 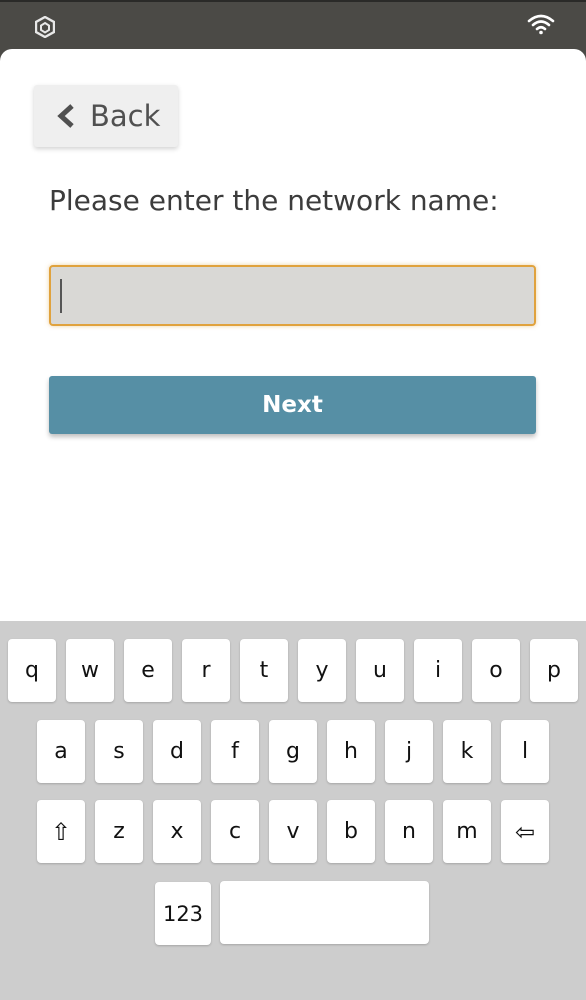 I want to click on key-e-label: e, so click(x=148, y=670).